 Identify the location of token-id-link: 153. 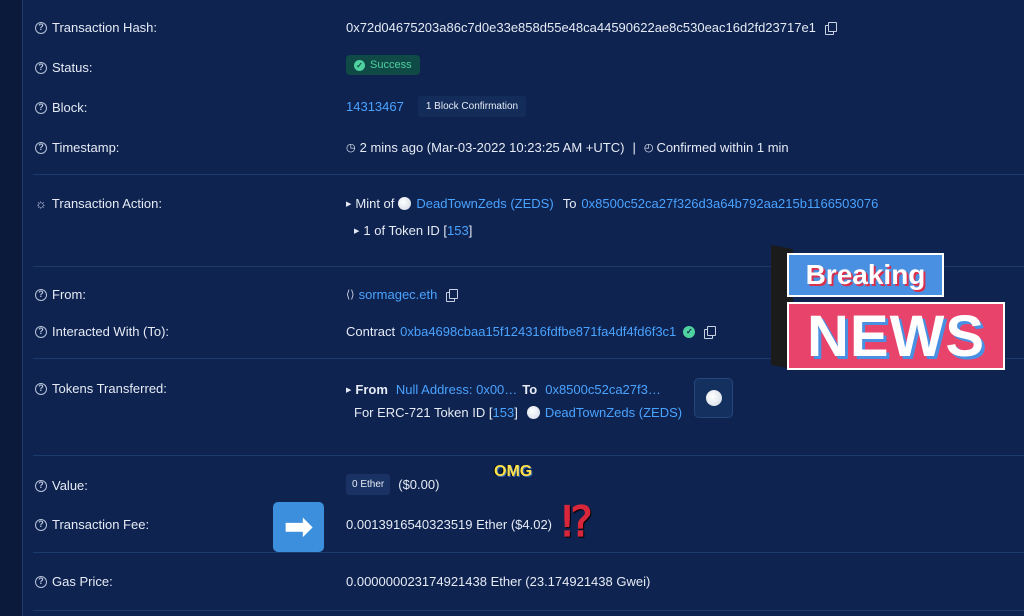
(458, 230).